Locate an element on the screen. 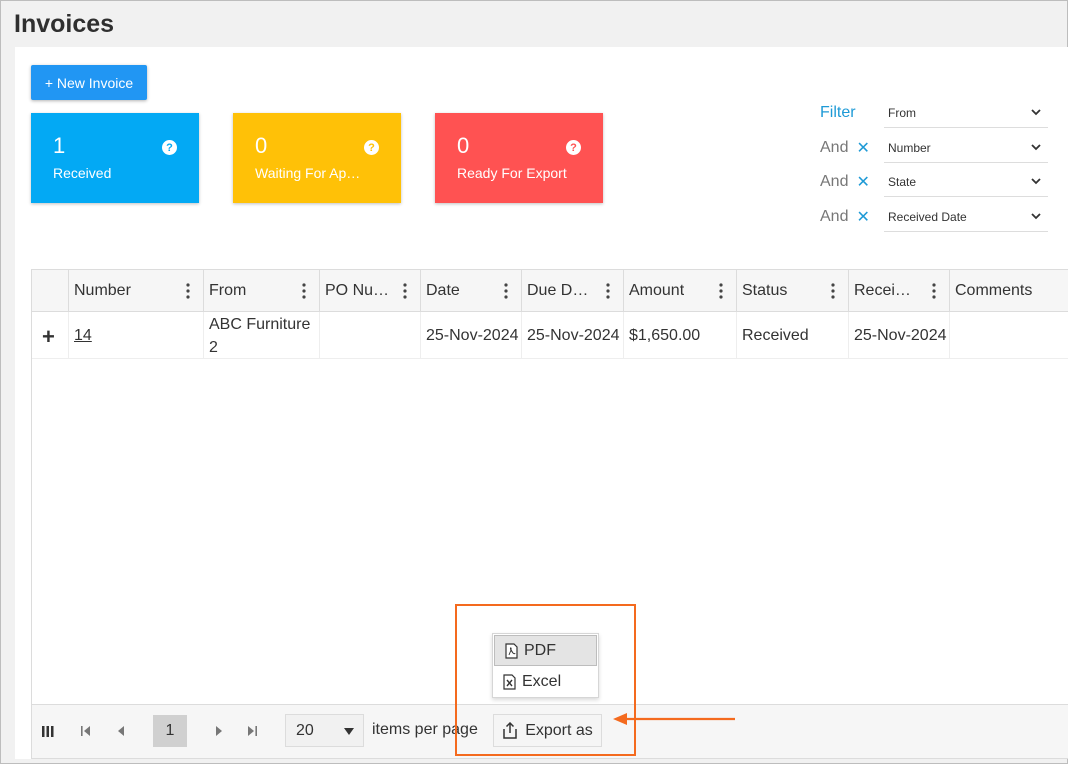 Image resolution: width=1068 pixels, height=764 pixels. cell-received-date: 25-Nov-2024 is located at coordinates (898, 335).